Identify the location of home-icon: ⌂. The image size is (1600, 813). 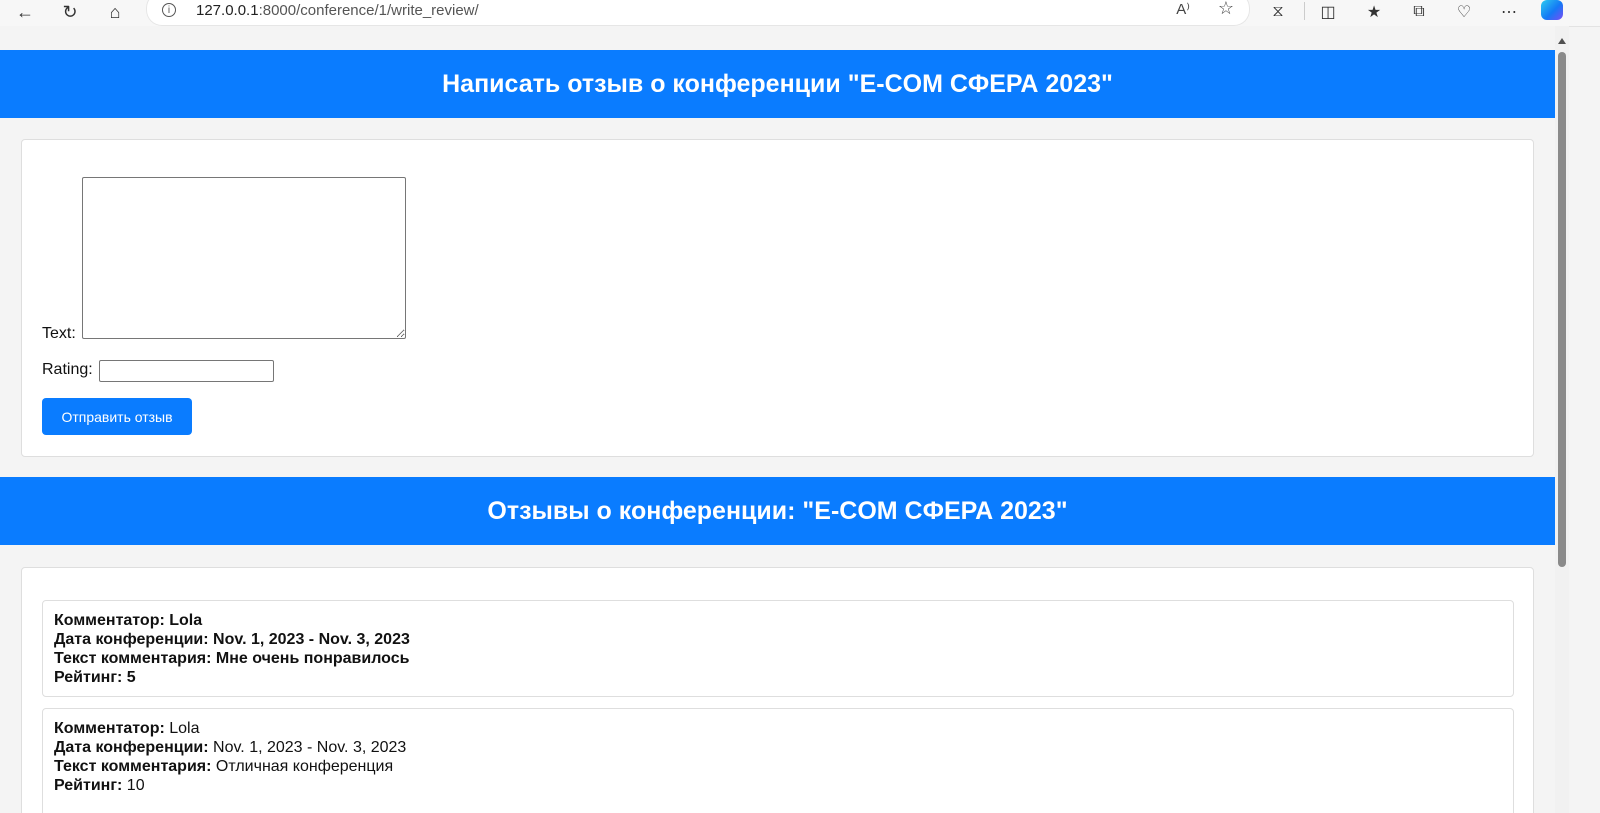
(115, 12).